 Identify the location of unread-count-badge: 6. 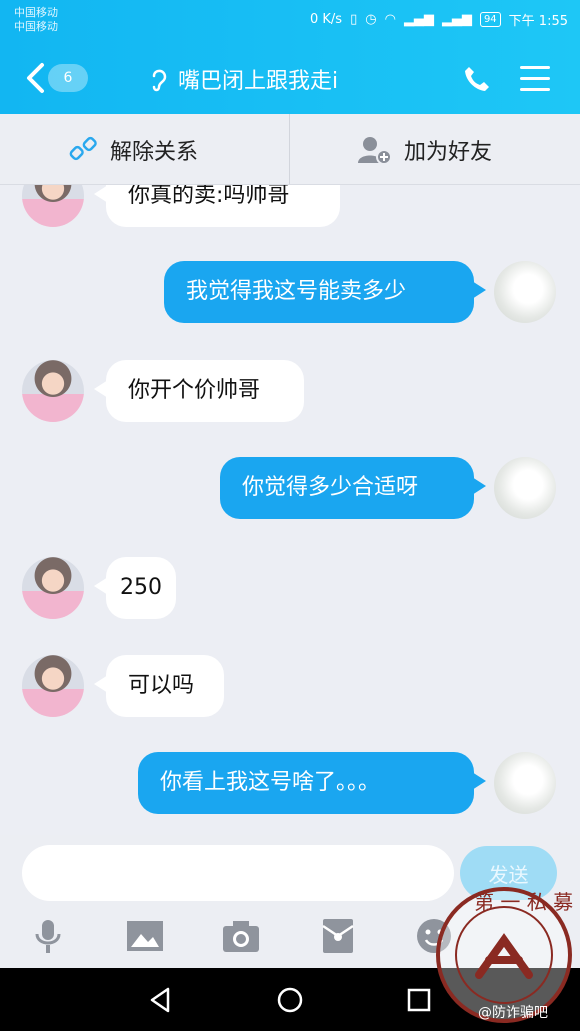
(68, 78).